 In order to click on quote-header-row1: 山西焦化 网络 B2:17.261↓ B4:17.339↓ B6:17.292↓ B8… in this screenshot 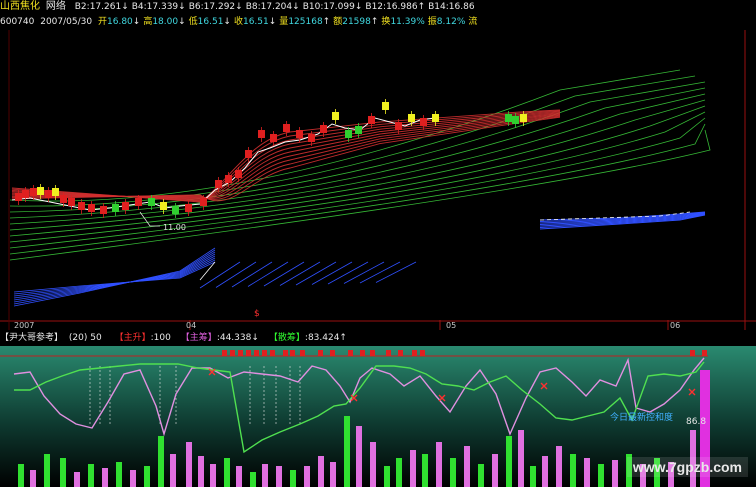, I will do `click(378, 7)`.